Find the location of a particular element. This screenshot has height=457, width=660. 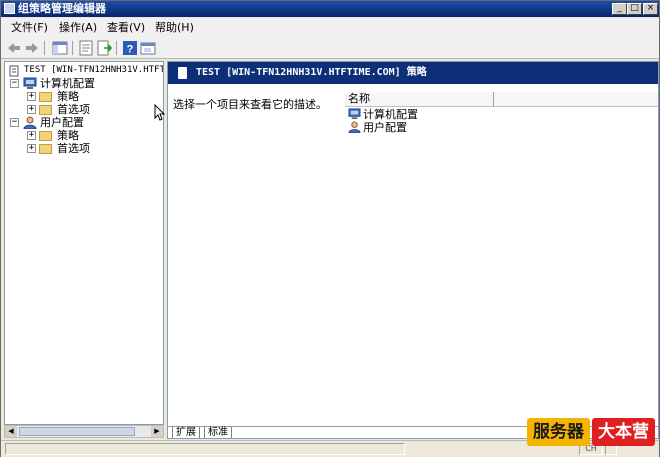

watermark-right: 大本营 is located at coordinates (623, 432).